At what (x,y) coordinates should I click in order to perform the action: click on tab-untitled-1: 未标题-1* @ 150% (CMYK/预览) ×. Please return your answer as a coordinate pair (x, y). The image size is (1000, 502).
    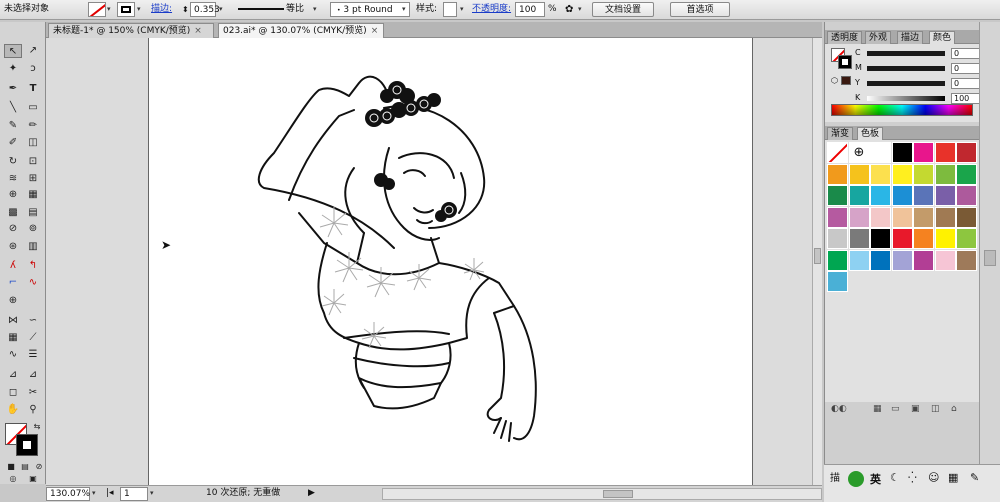
    Looking at the image, I should click on (131, 30).